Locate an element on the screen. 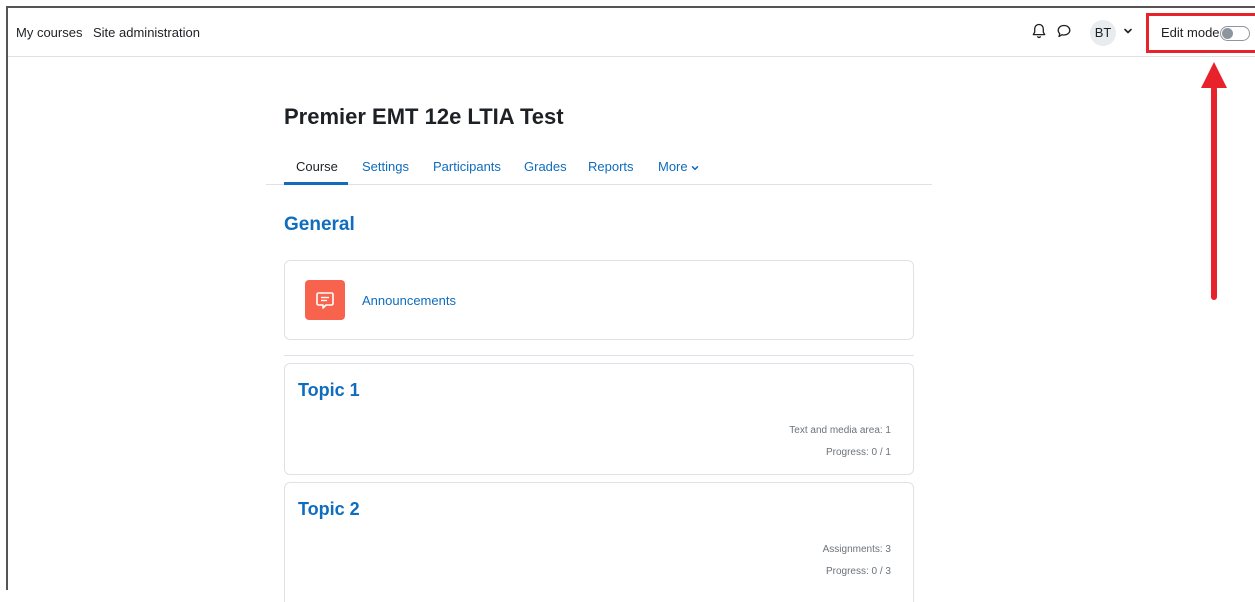  tab-settings: Settings is located at coordinates (385, 166).